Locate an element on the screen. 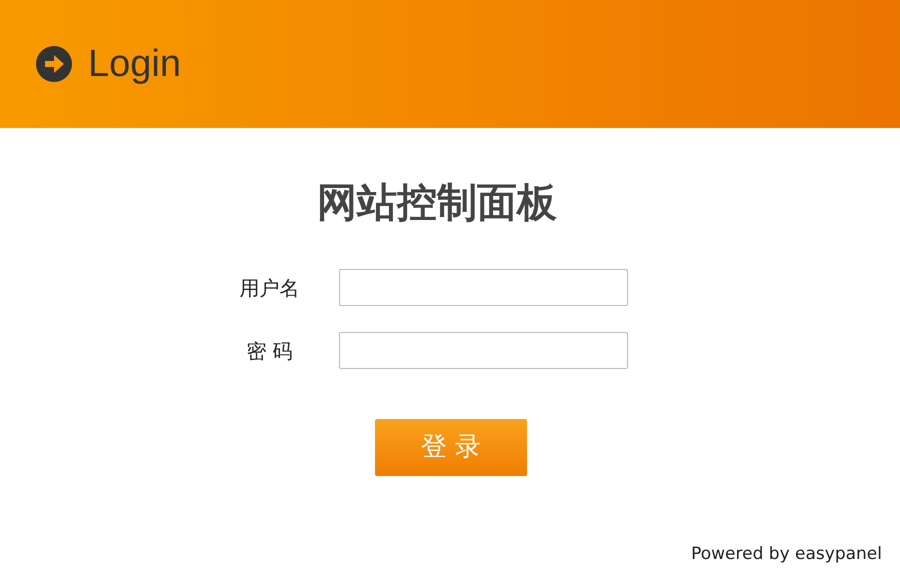  field-label: 密 码 is located at coordinates (269, 351).